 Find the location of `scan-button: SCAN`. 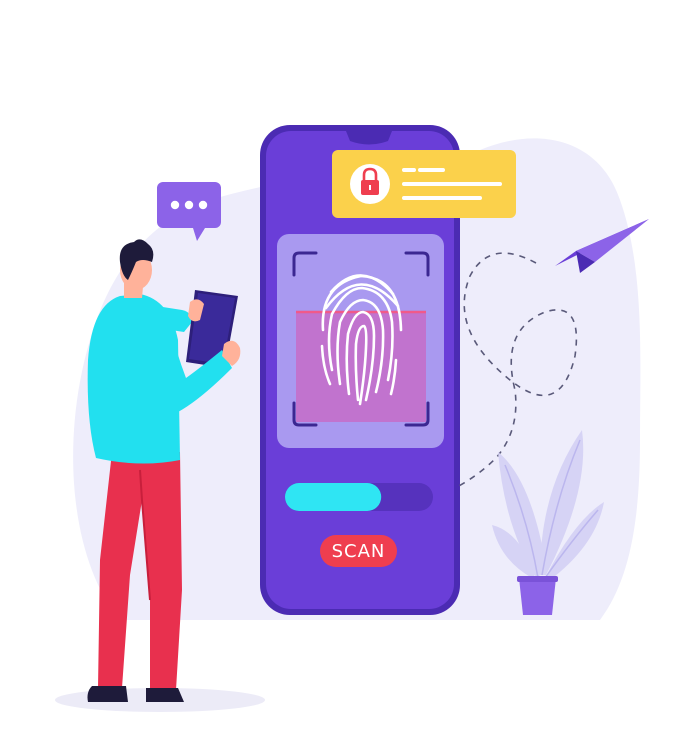

scan-button: SCAN is located at coordinates (358, 551).